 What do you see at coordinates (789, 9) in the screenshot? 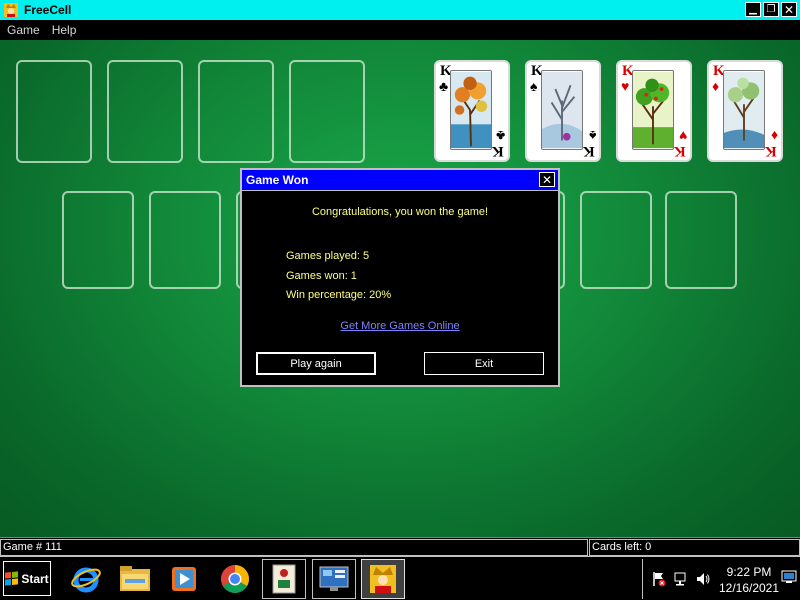
I see `close-button: ✕` at bounding box center [789, 9].